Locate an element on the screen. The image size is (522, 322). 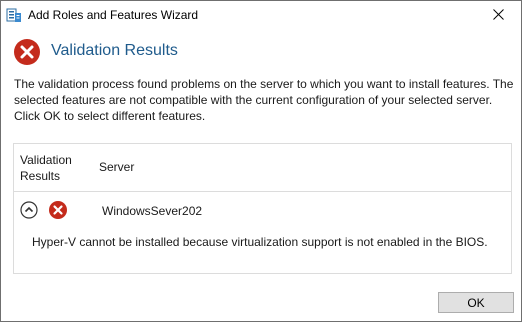
header-divider is located at coordinates (262, 191).